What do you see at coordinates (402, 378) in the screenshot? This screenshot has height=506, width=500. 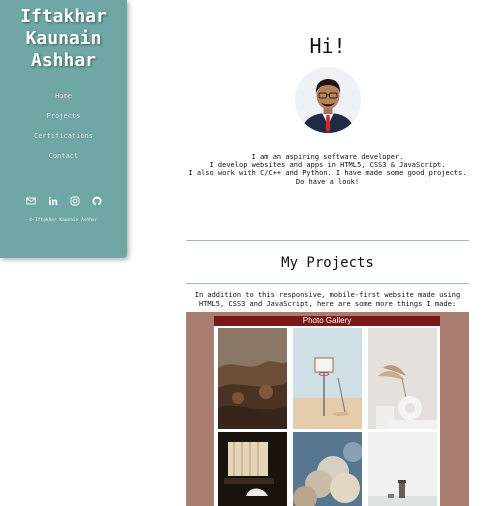 I see `gallery-photo-dried-flower-vase` at bounding box center [402, 378].